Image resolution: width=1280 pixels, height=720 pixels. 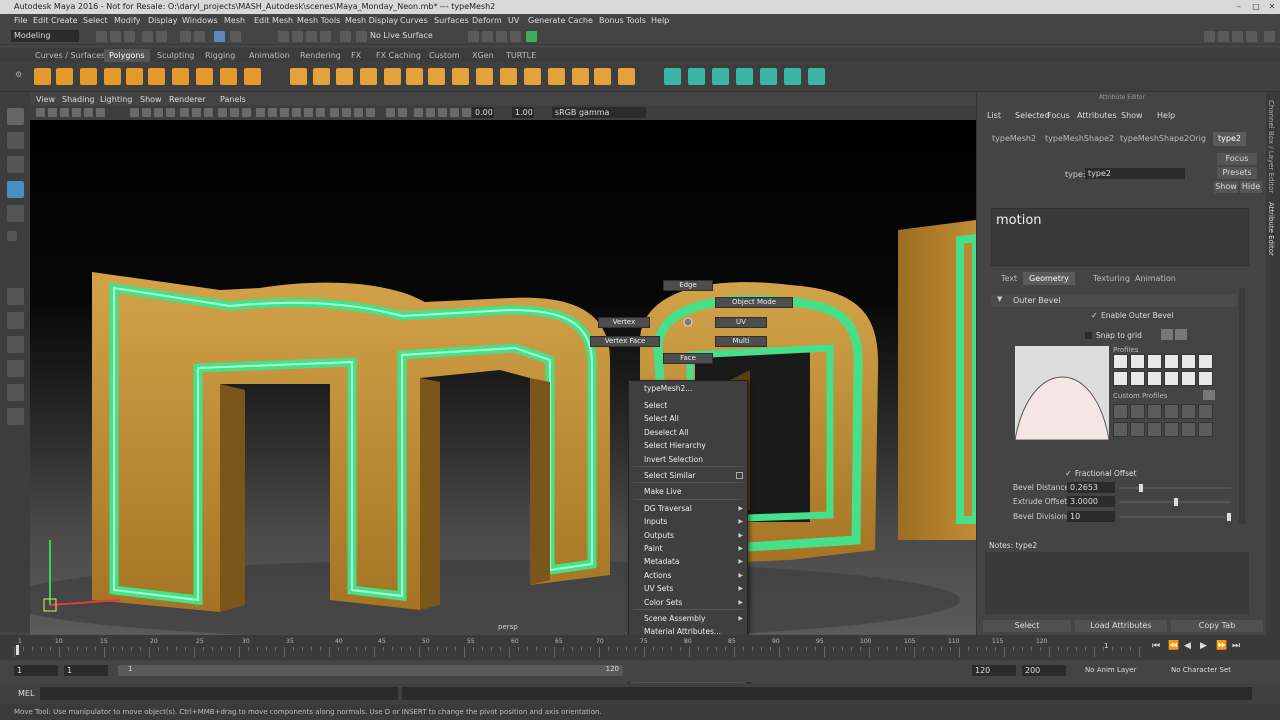 What do you see at coordinates (398, 55) in the screenshot?
I see `shelf-tab-fx-caching: FX Caching` at bounding box center [398, 55].